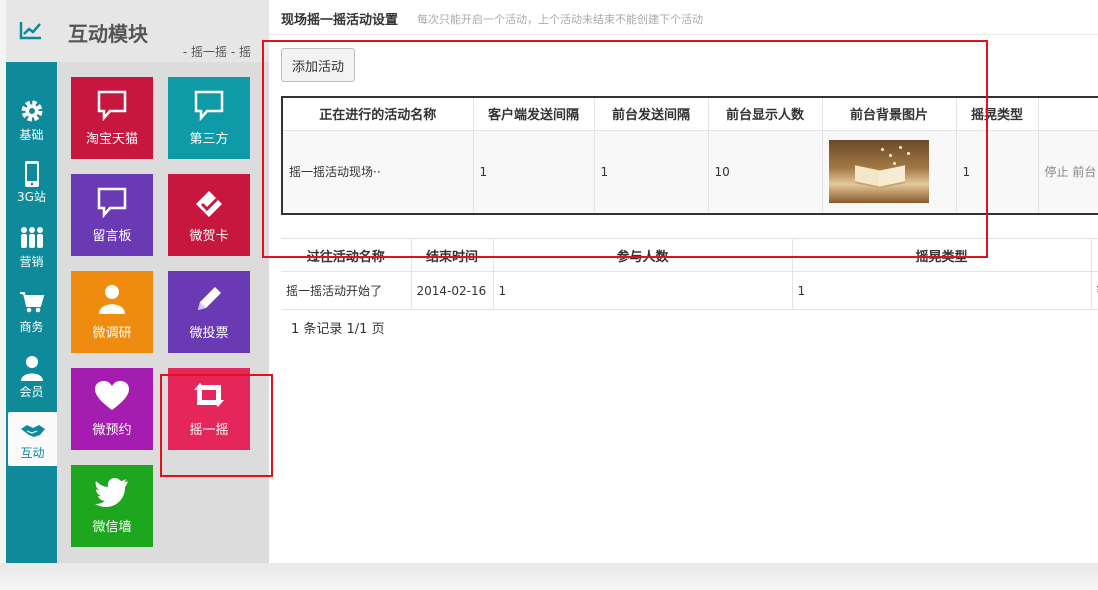 The width and height of the screenshot is (1098, 590). I want to click on tile-label: 第三方, so click(209, 139).